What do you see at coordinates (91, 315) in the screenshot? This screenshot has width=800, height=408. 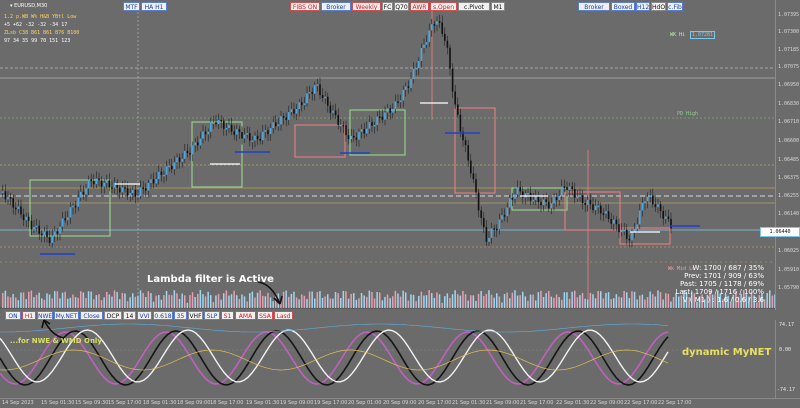 I see `indicator-button-close: Close` at bounding box center [91, 315].